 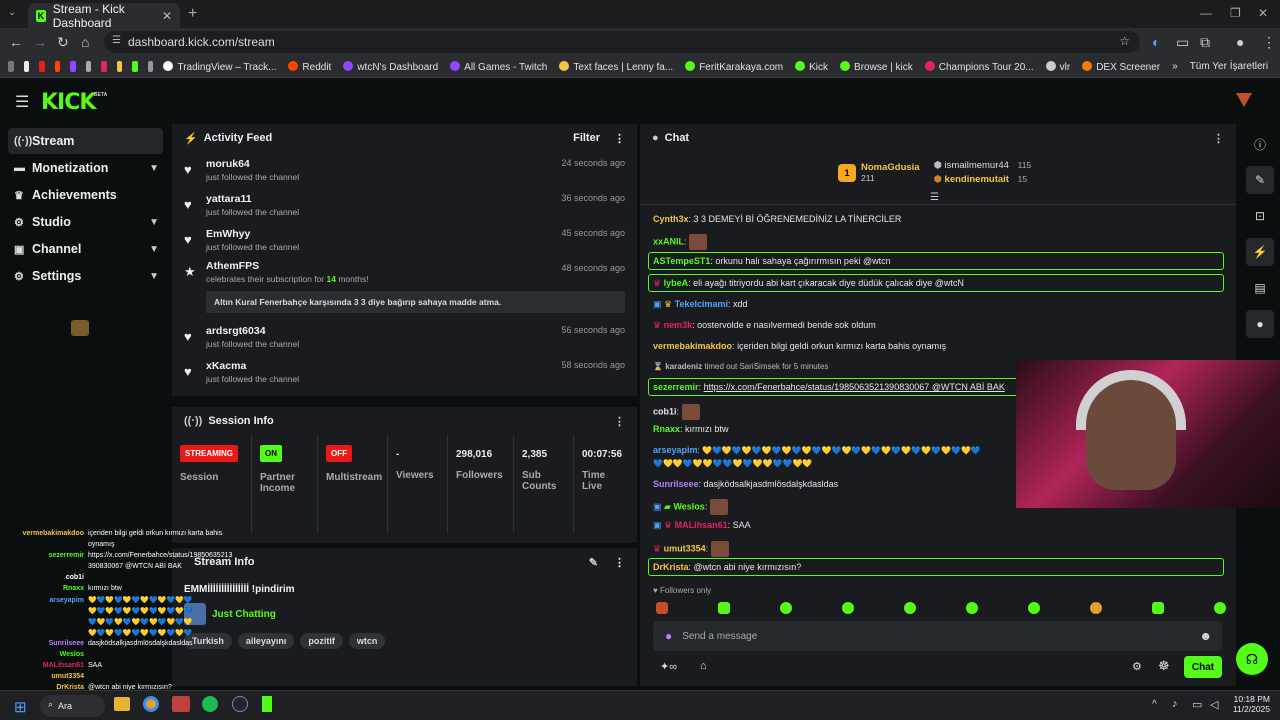 I want to click on sidebar-item-channel: ▣ Channel ▼, so click(x=85, y=249).